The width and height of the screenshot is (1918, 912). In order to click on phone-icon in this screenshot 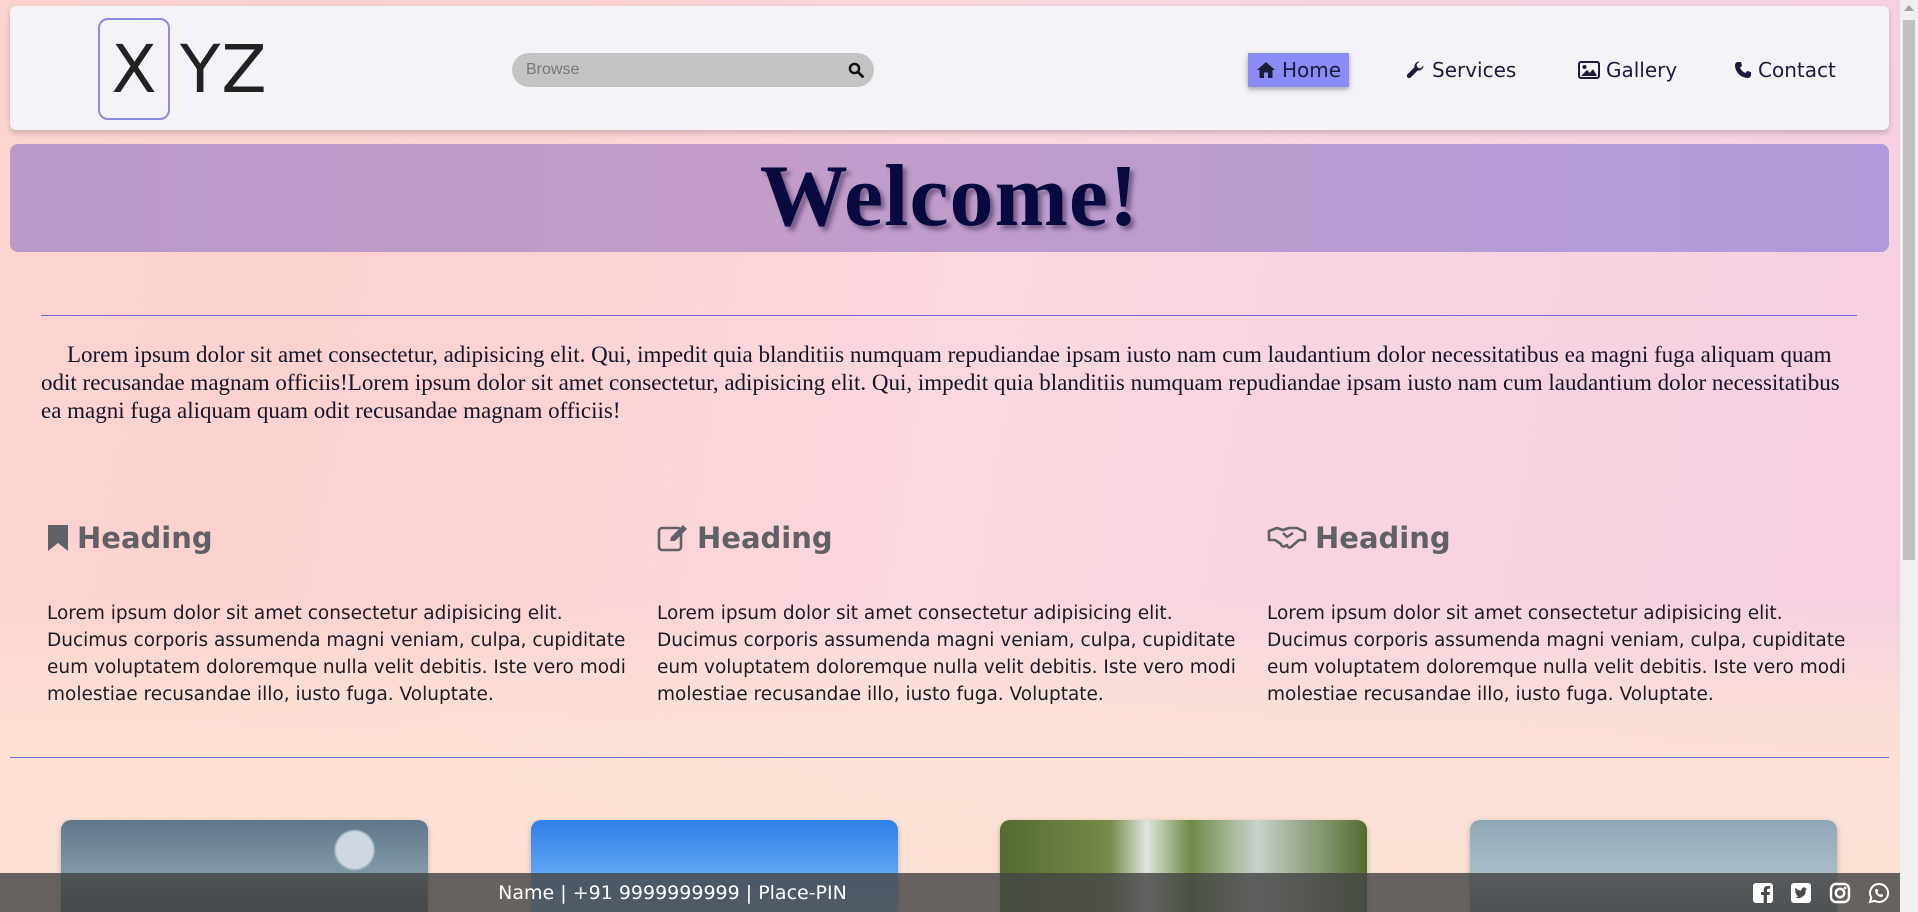, I will do `click(1743, 70)`.